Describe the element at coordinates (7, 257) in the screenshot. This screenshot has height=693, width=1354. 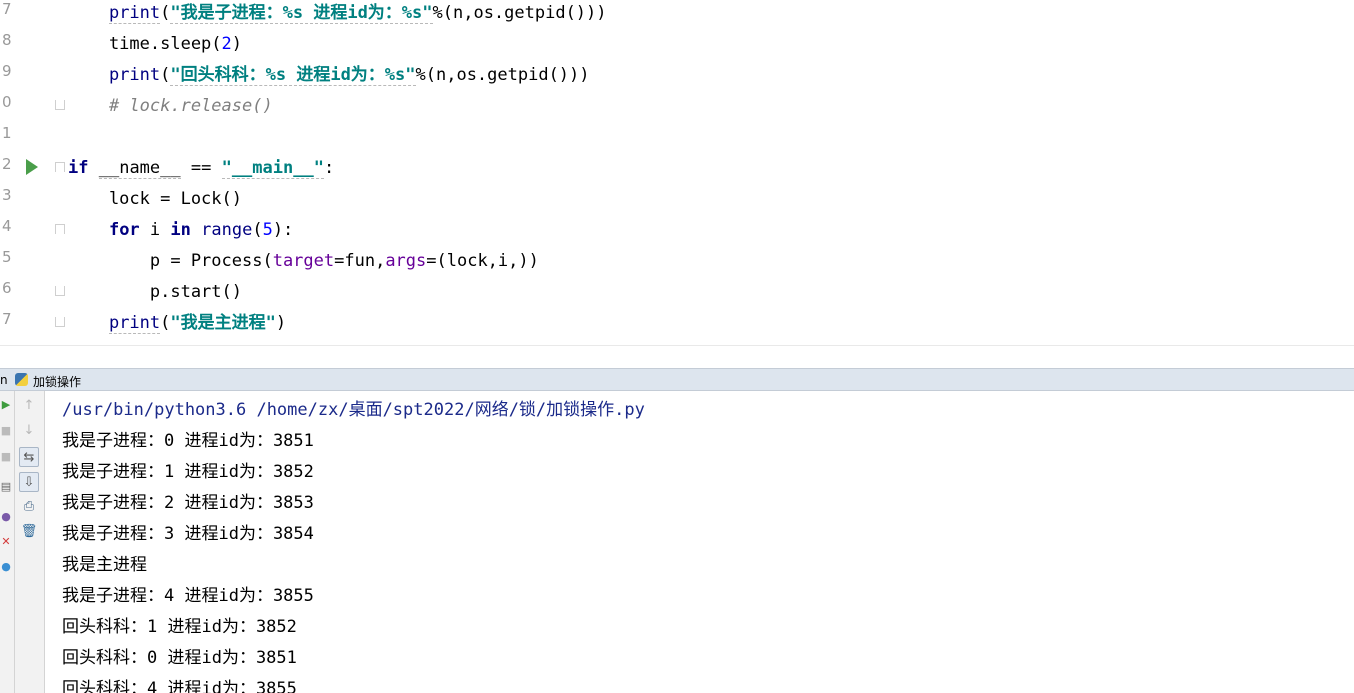
I see `line-number: 5` at that location.